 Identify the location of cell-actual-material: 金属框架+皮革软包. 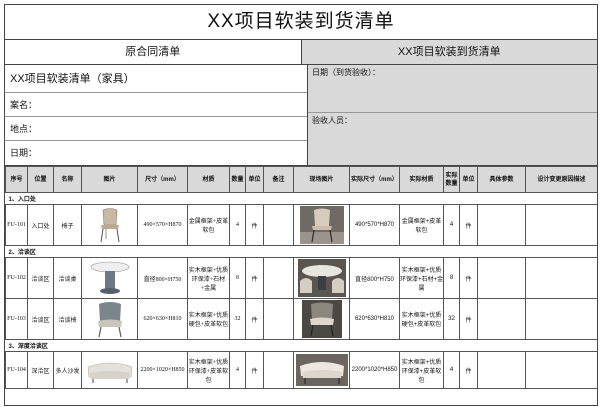
(421, 225).